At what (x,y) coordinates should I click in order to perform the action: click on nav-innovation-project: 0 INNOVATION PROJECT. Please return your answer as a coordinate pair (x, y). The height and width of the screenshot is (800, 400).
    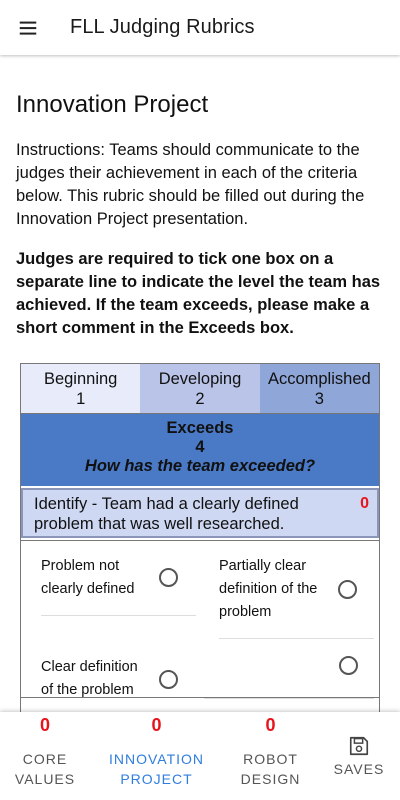
    Looking at the image, I should click on (156, 756).